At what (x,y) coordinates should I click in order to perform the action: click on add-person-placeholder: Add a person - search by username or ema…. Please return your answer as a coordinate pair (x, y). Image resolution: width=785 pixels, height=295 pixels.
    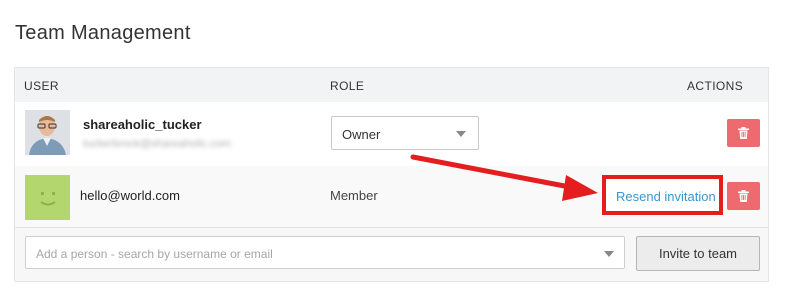
    Looking at the image, I should click on (154, 254).